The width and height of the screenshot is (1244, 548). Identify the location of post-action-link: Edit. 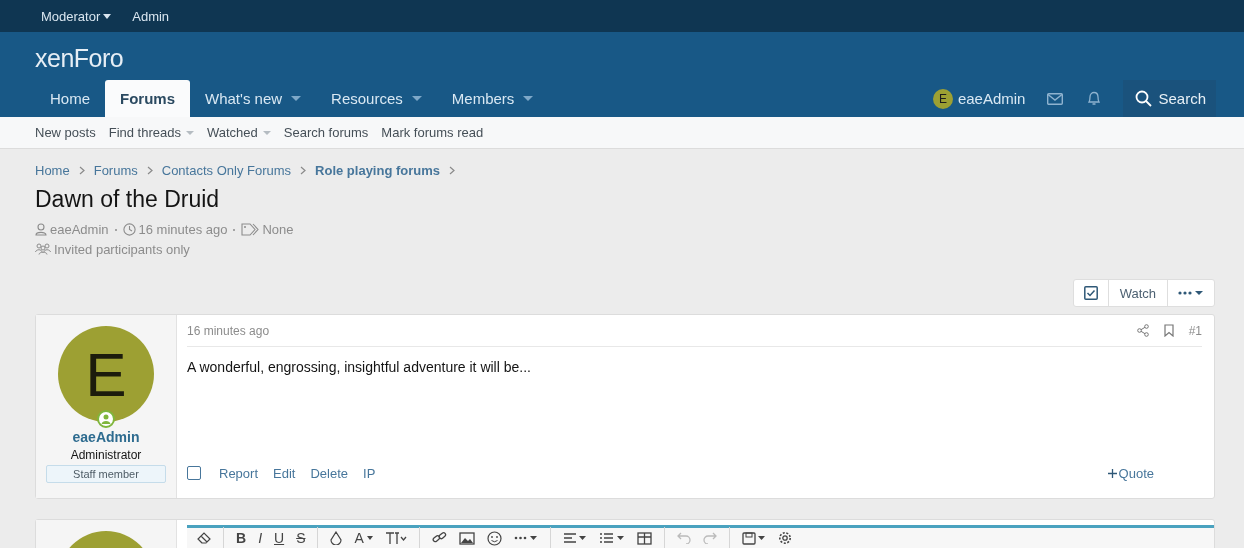
(284, 473).